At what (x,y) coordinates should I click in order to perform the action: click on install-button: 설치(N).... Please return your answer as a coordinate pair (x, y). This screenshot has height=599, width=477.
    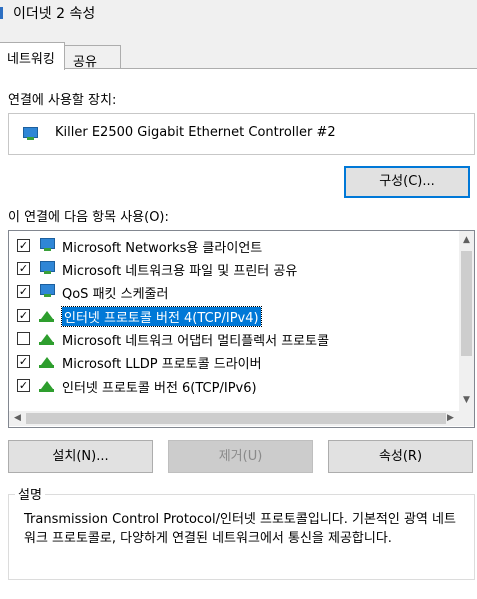
    Looking at the image, I should click on (80, 456).